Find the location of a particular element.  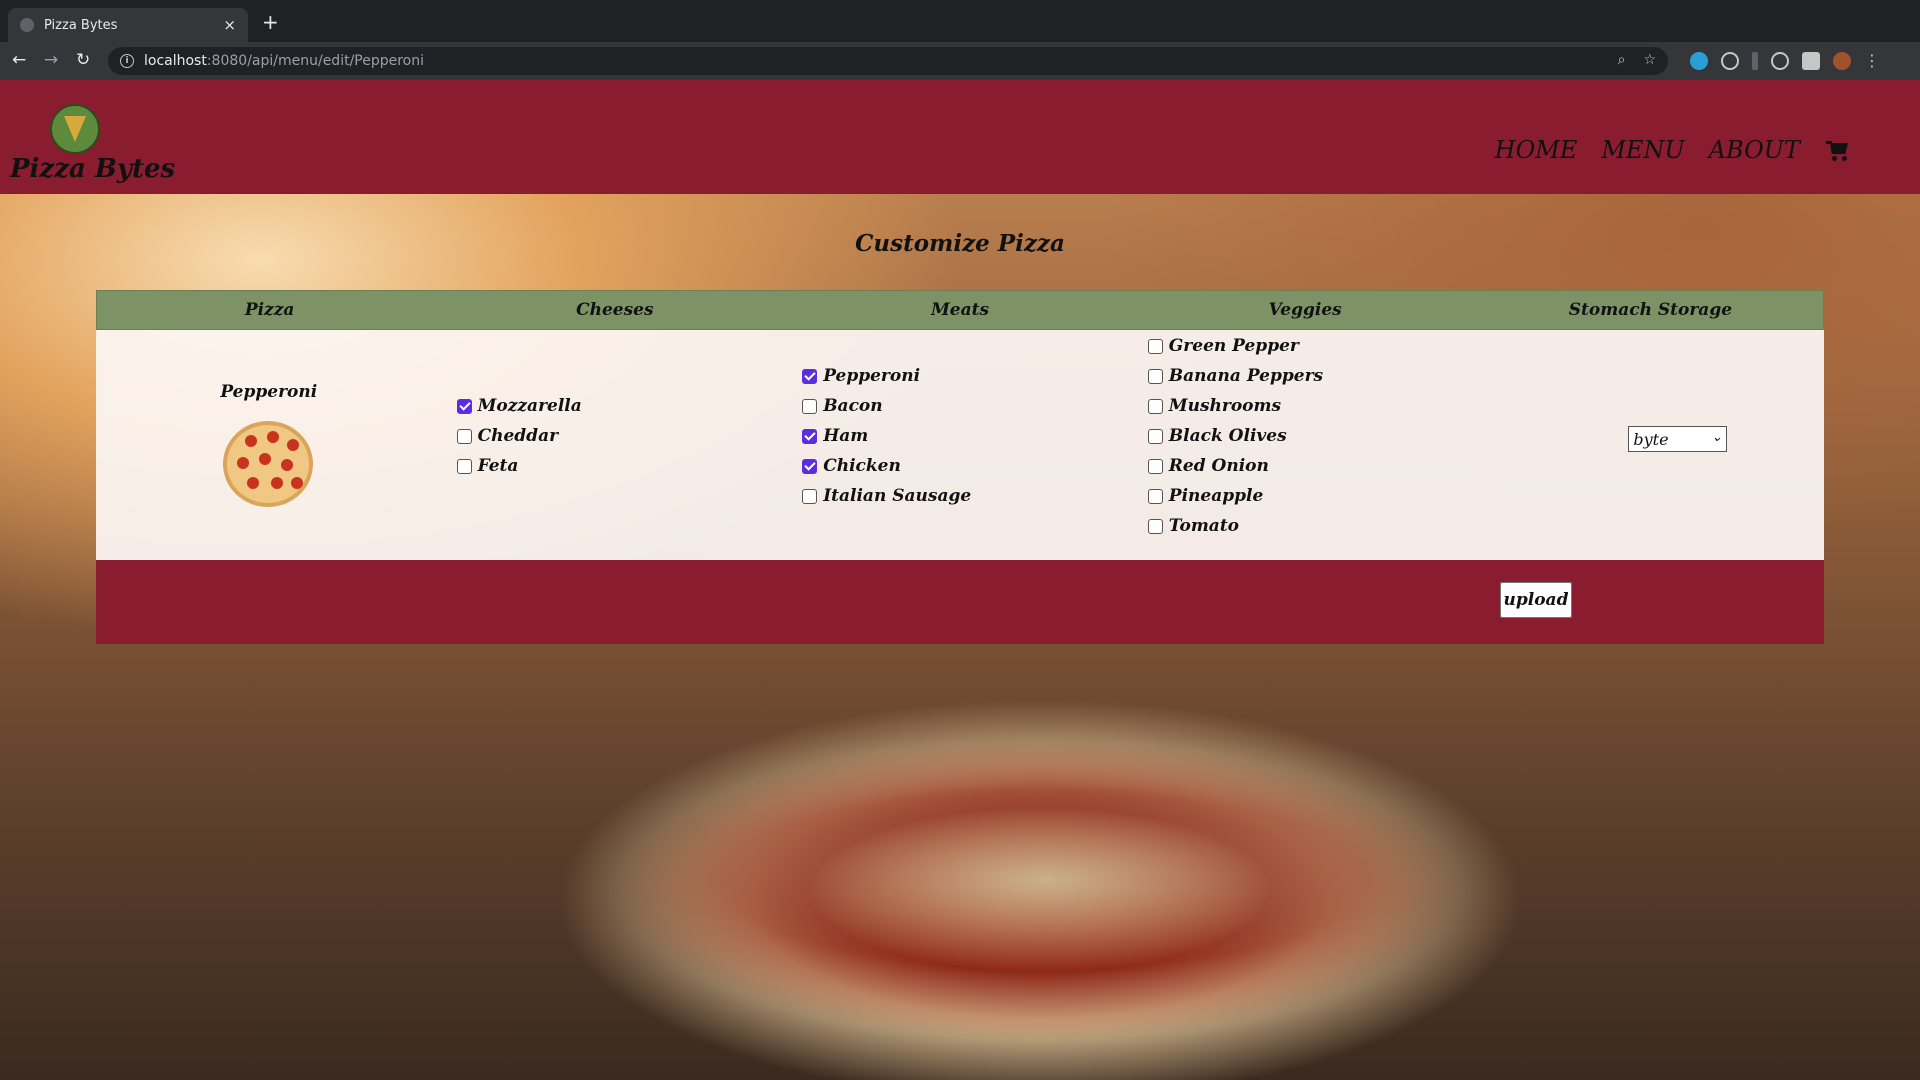

option-label: Banana Peppers is located at coordinates (1246, 376).